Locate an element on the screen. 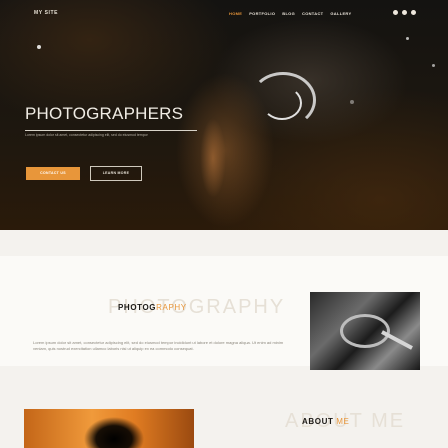 The image size is (448, 448). social-links is located at coordinates (404, 12).